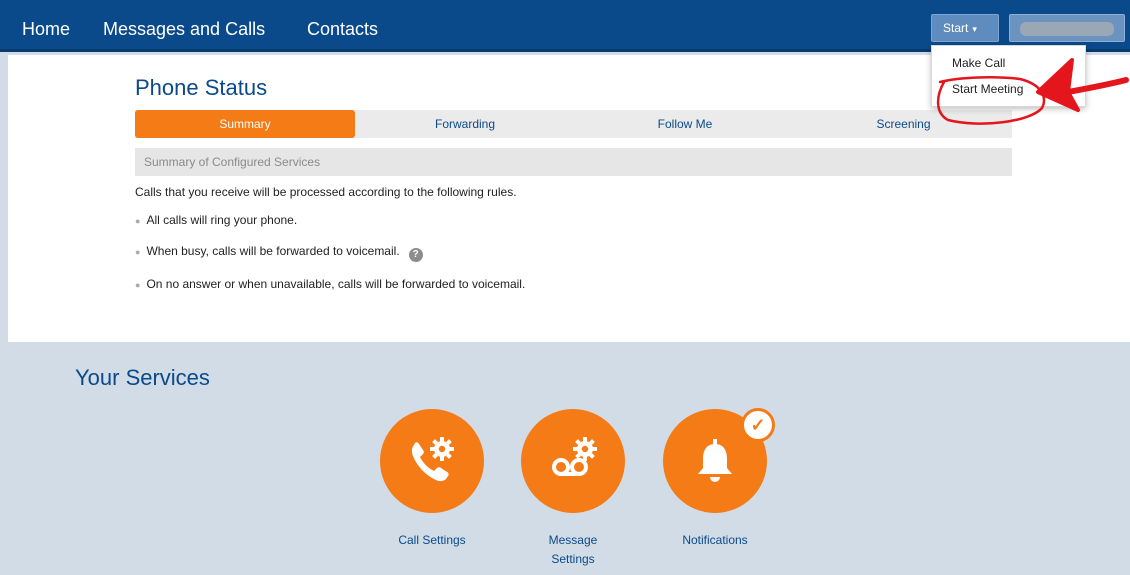 The width and height of the screenshot is (1130, 575). I want to click on check-badge: ✓, so click(758, 425).